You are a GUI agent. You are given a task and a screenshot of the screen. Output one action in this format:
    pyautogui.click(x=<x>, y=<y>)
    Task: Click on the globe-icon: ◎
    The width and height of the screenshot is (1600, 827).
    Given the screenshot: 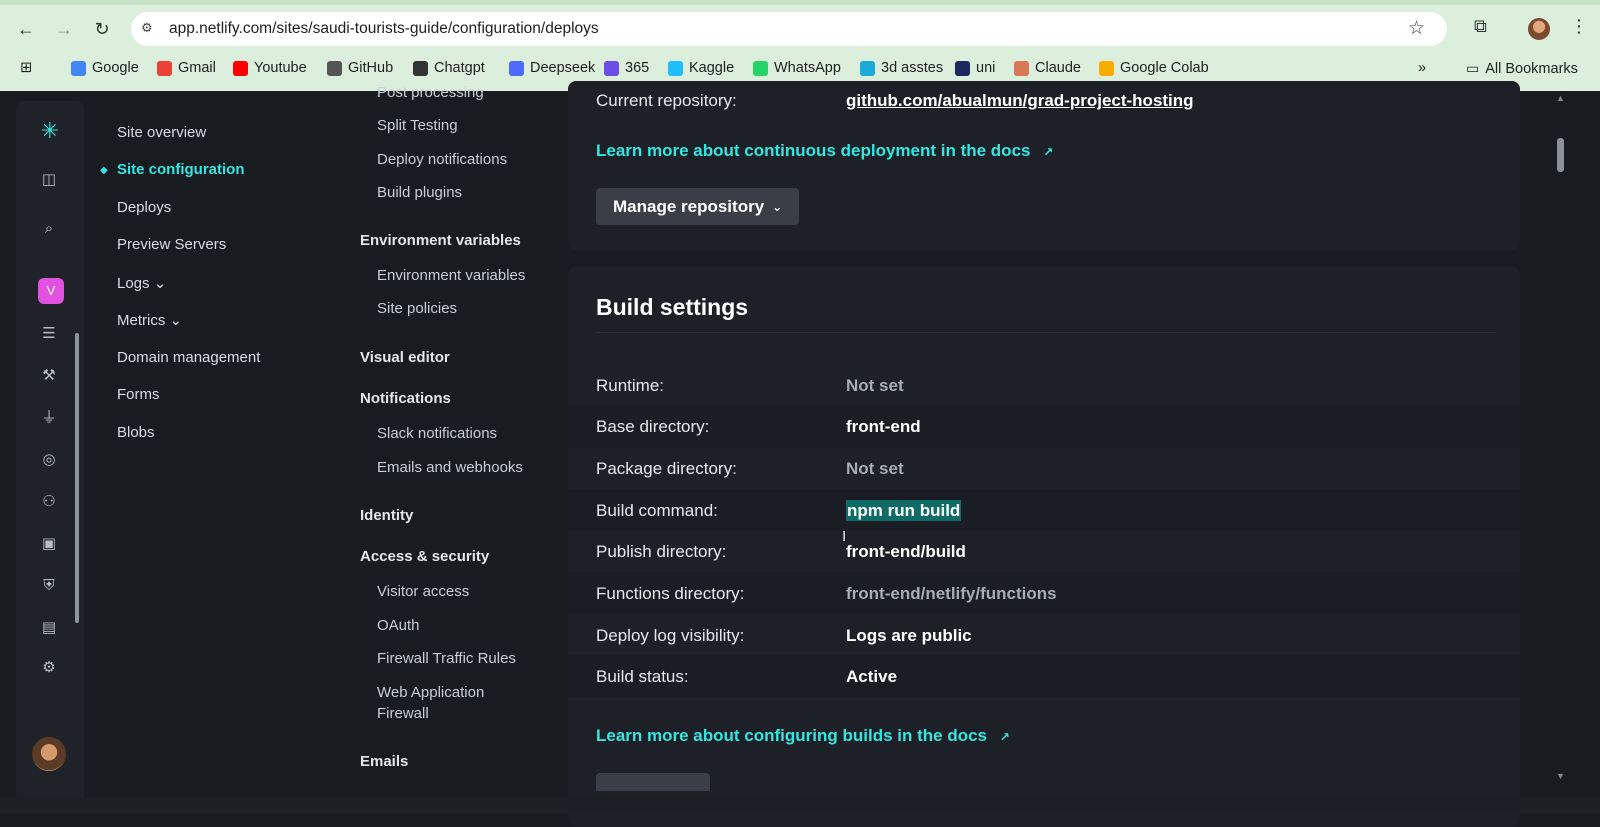 What is the action you would take?
    pyautogui.click(x=49, y=460)
    